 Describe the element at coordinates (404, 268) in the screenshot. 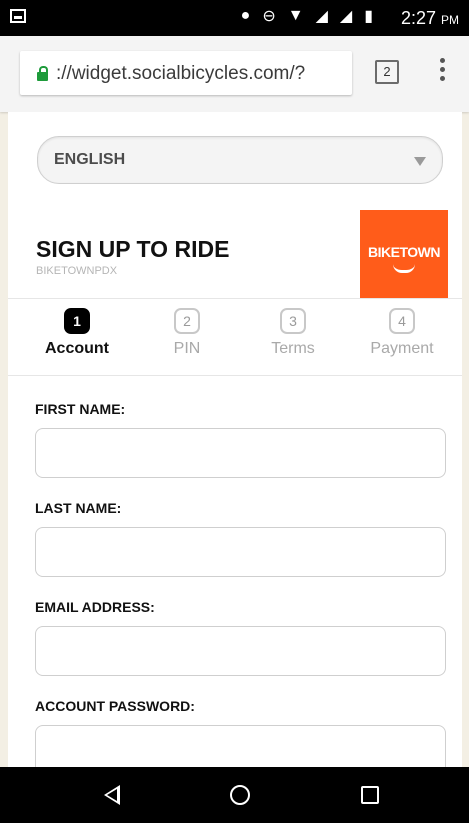

I see `swoosh-icon` at that location.